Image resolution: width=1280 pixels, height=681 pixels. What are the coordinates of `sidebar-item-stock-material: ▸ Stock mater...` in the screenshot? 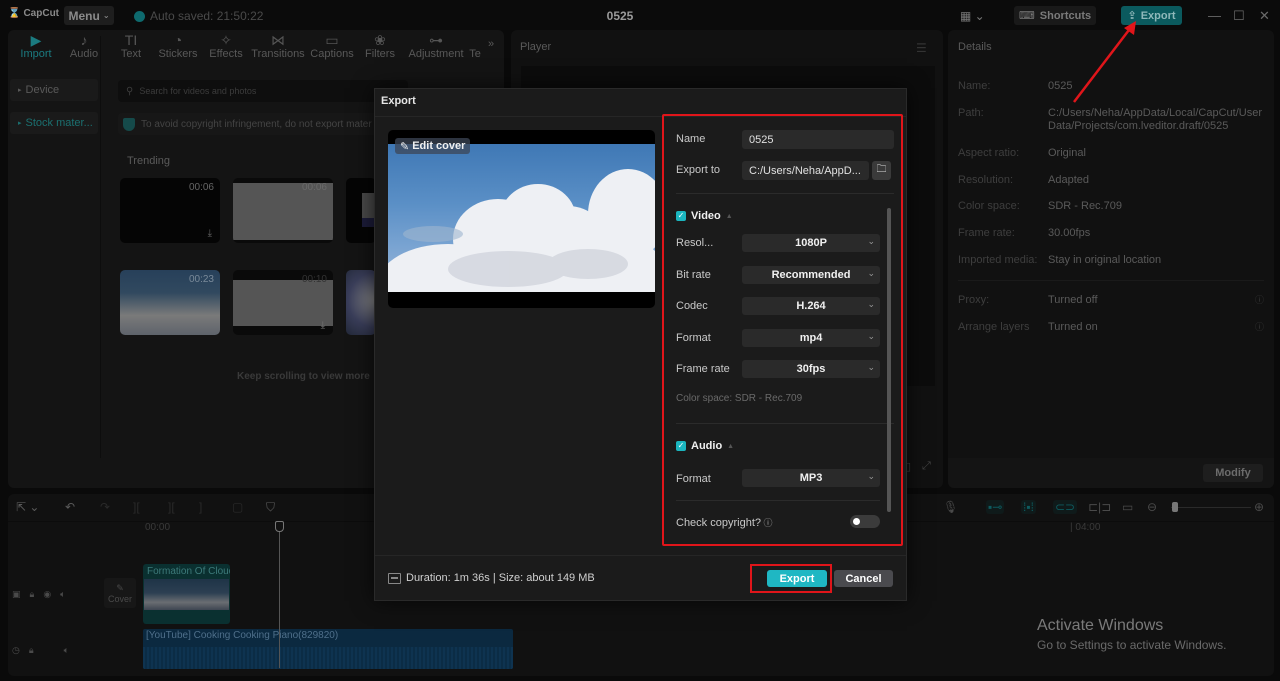 It's located at (54, 123).